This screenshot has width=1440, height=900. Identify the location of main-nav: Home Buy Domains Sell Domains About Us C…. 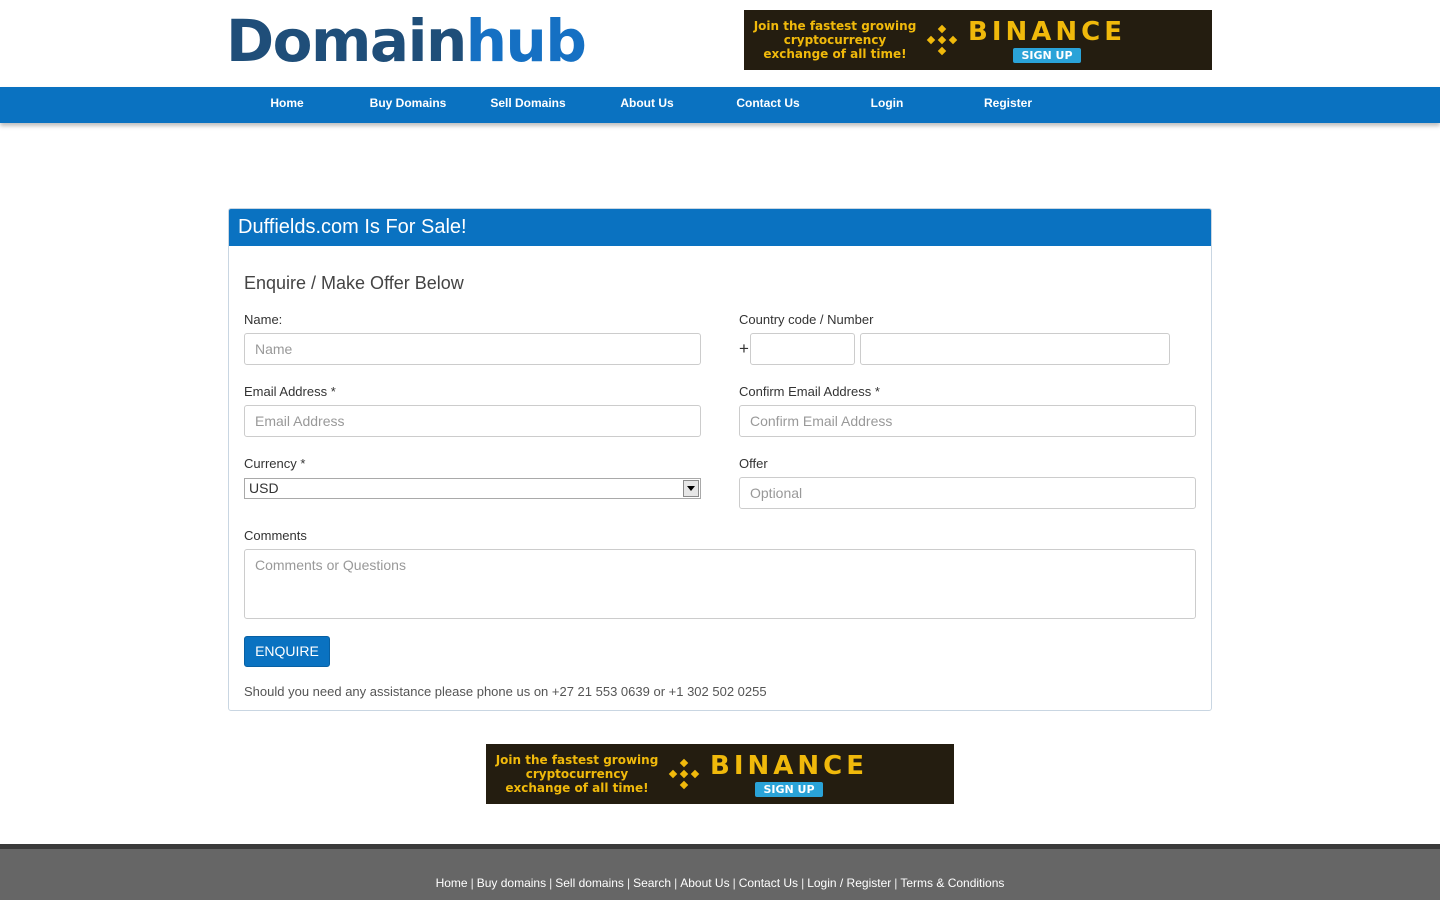
(720, 105).